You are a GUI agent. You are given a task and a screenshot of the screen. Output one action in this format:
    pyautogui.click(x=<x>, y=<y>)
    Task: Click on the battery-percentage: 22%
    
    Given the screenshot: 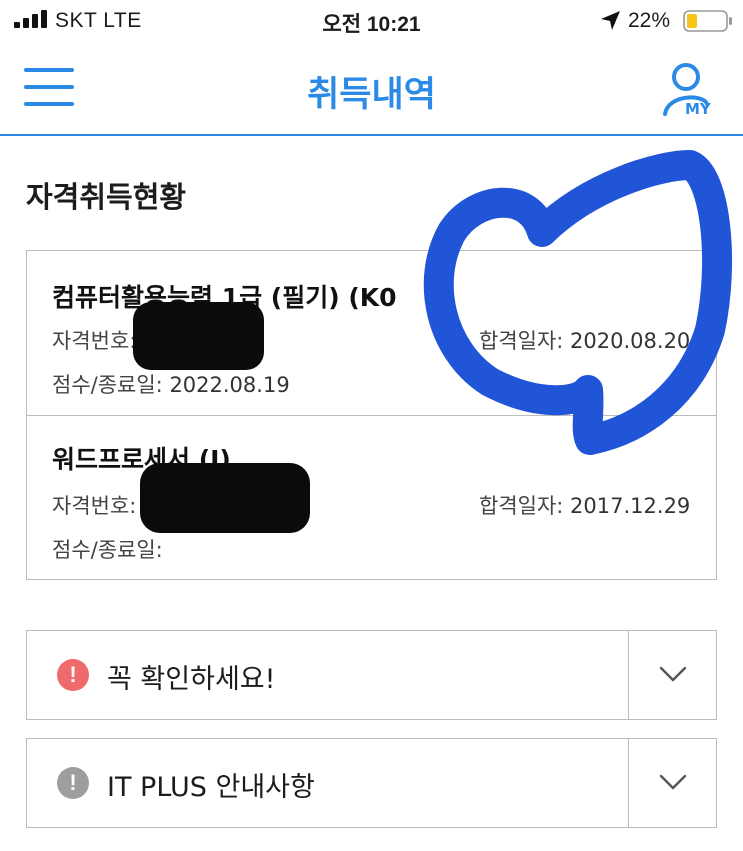 What is the action you would take?
    pyautogui.click(x=649, y=20)
    